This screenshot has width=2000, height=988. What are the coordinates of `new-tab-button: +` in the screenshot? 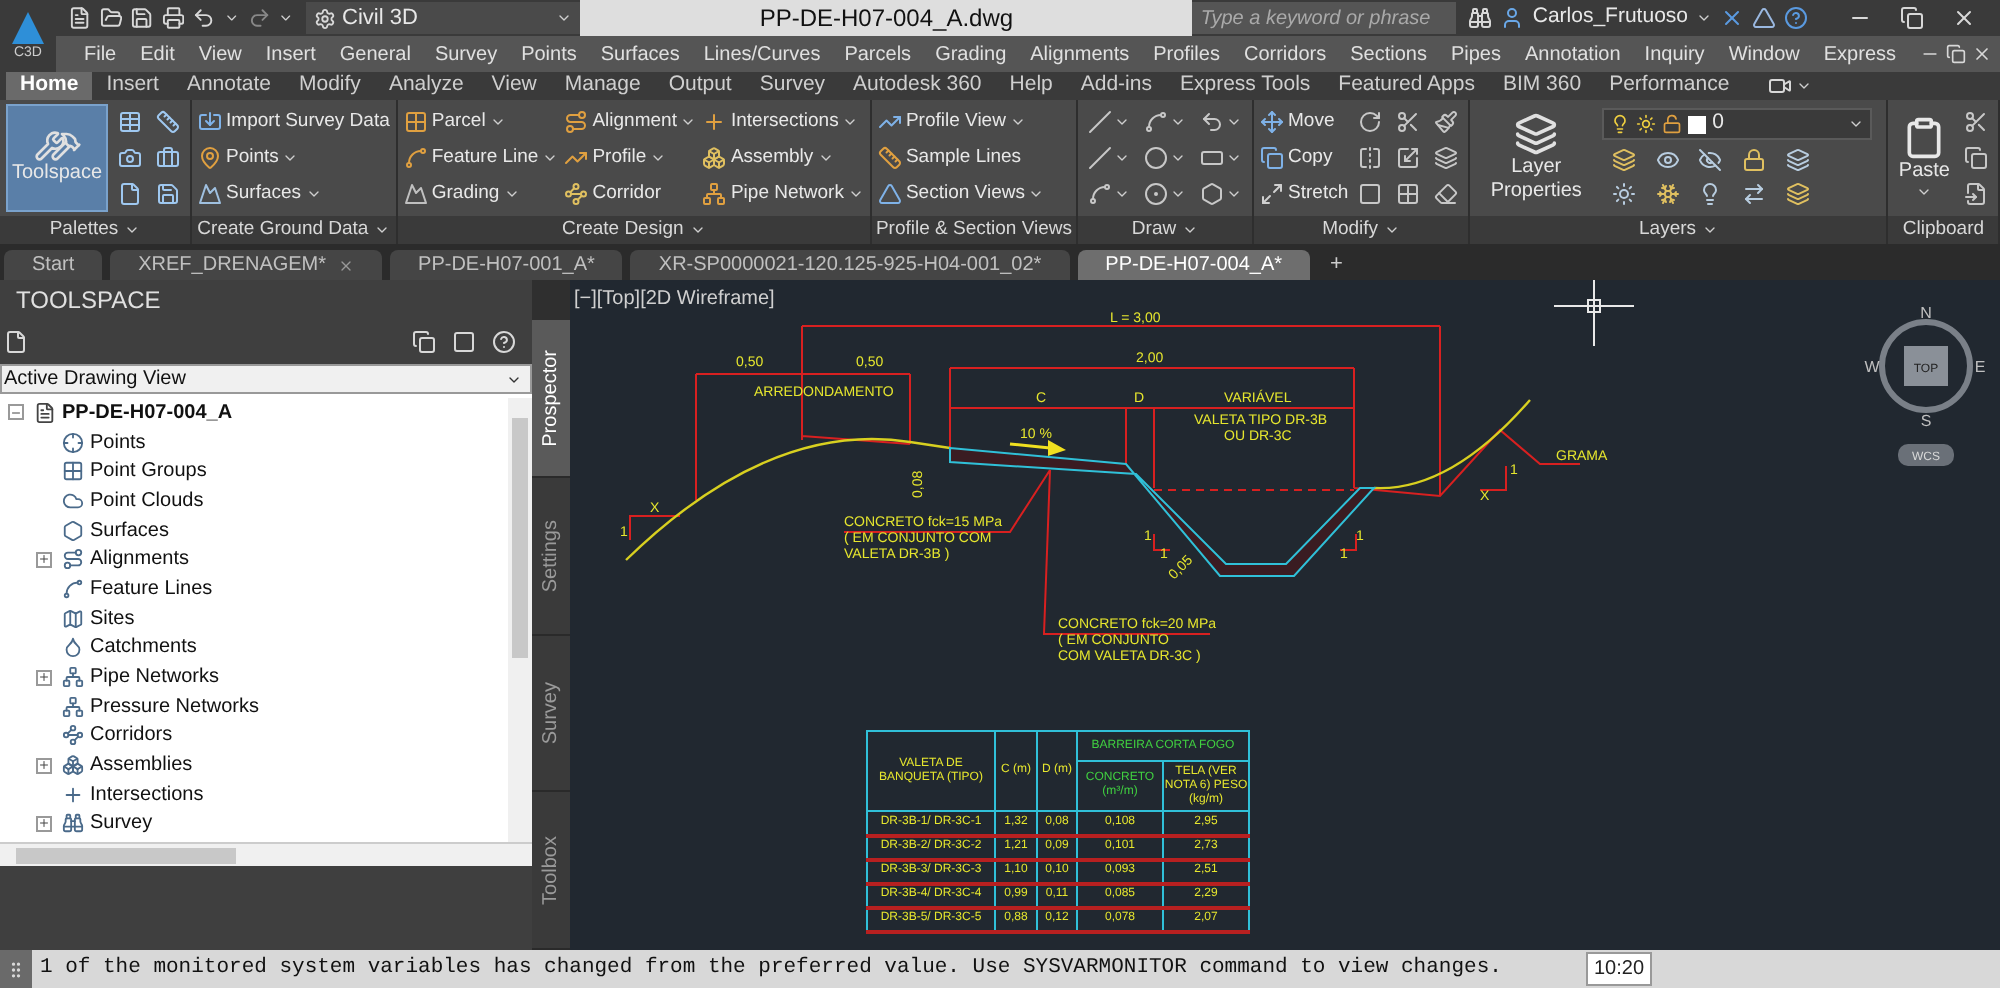 It's located at (1336, 265).